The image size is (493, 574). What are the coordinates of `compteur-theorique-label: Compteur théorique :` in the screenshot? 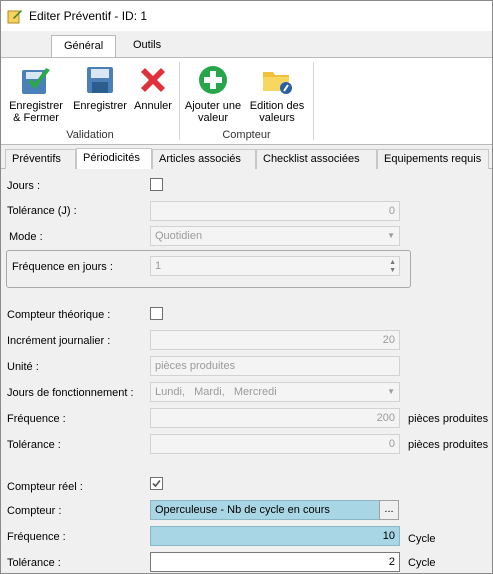 It's located at (59, 315).